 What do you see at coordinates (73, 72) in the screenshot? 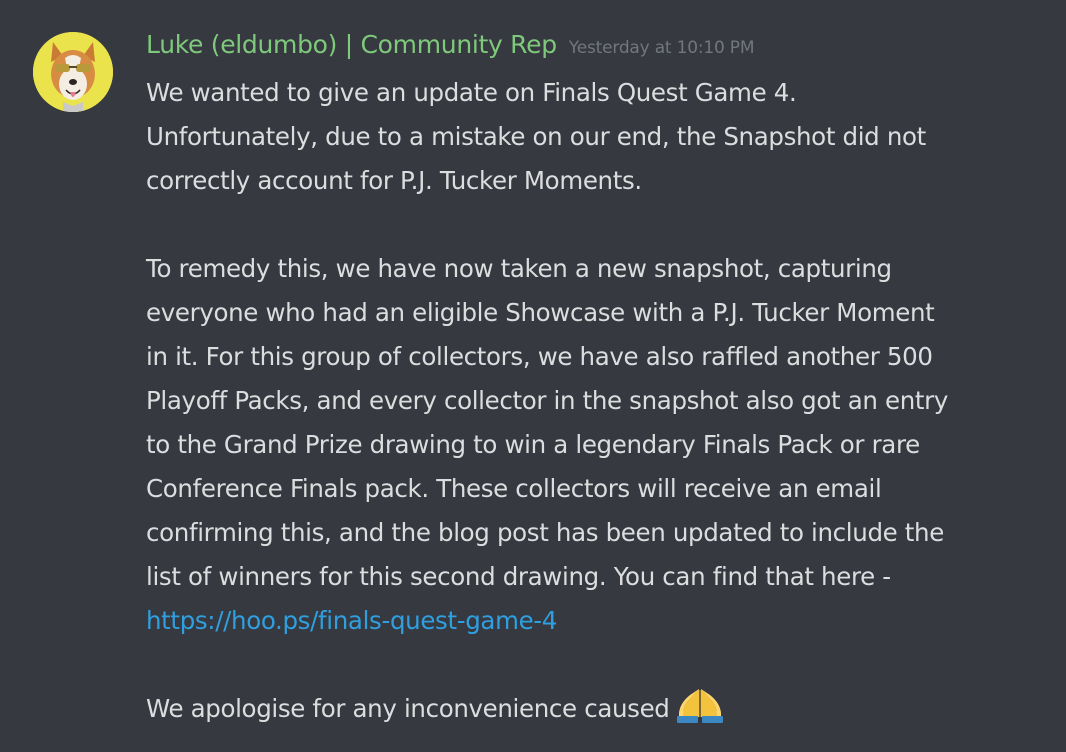
I see `dog-avatar-icon` at bounding box center [73, 72].